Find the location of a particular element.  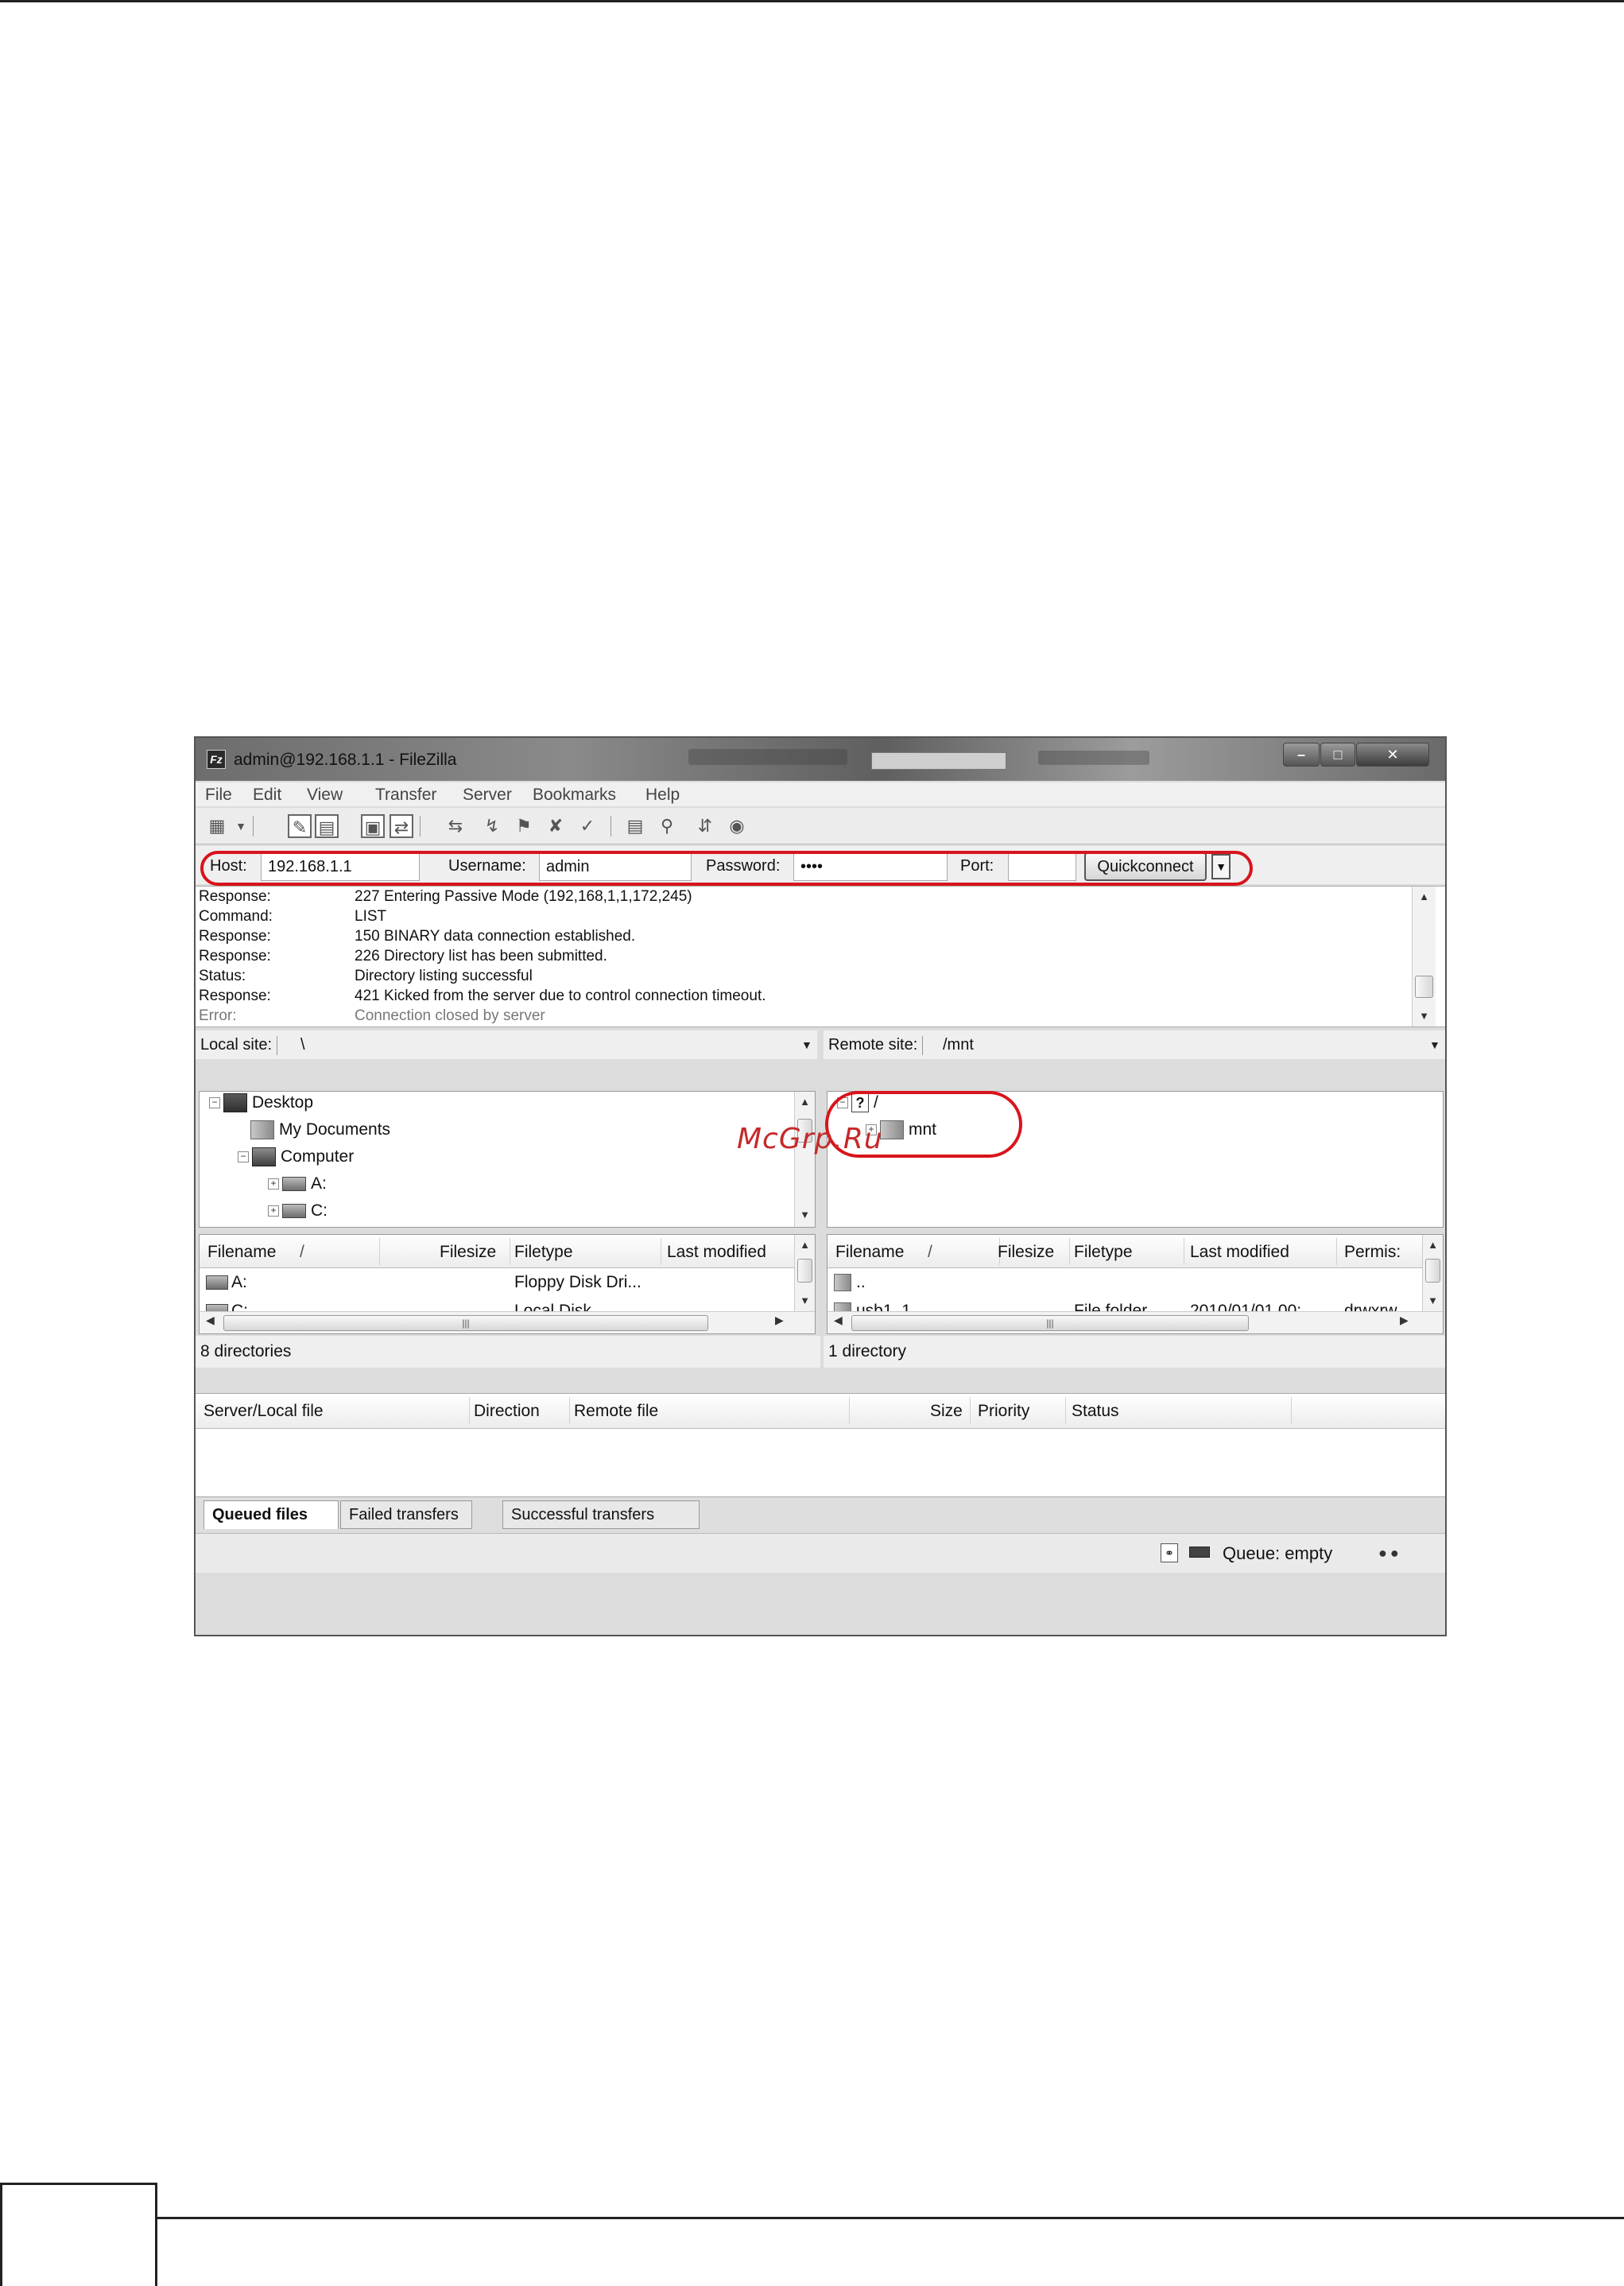

menu-bookmarks: Bookmarks is located at coordinates (574, 795).